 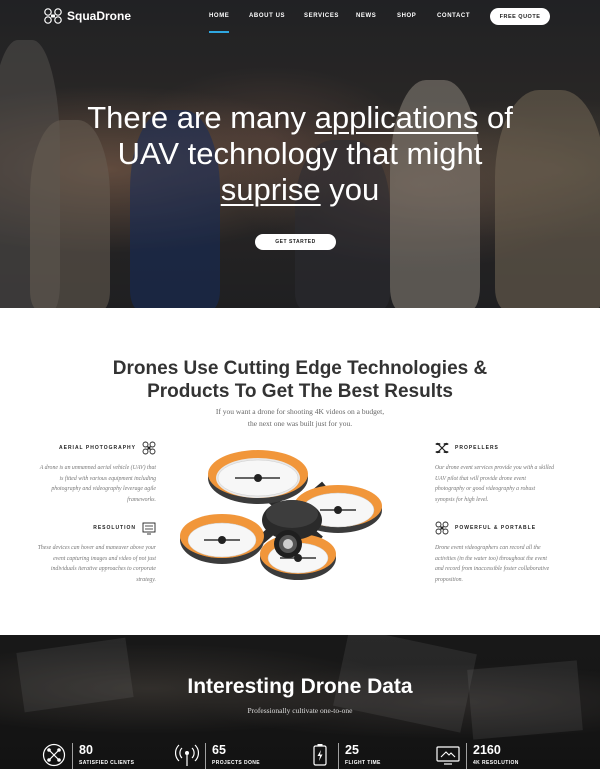 I want to click on hero-title-link-applications: applications, so click(x=397, y=117).